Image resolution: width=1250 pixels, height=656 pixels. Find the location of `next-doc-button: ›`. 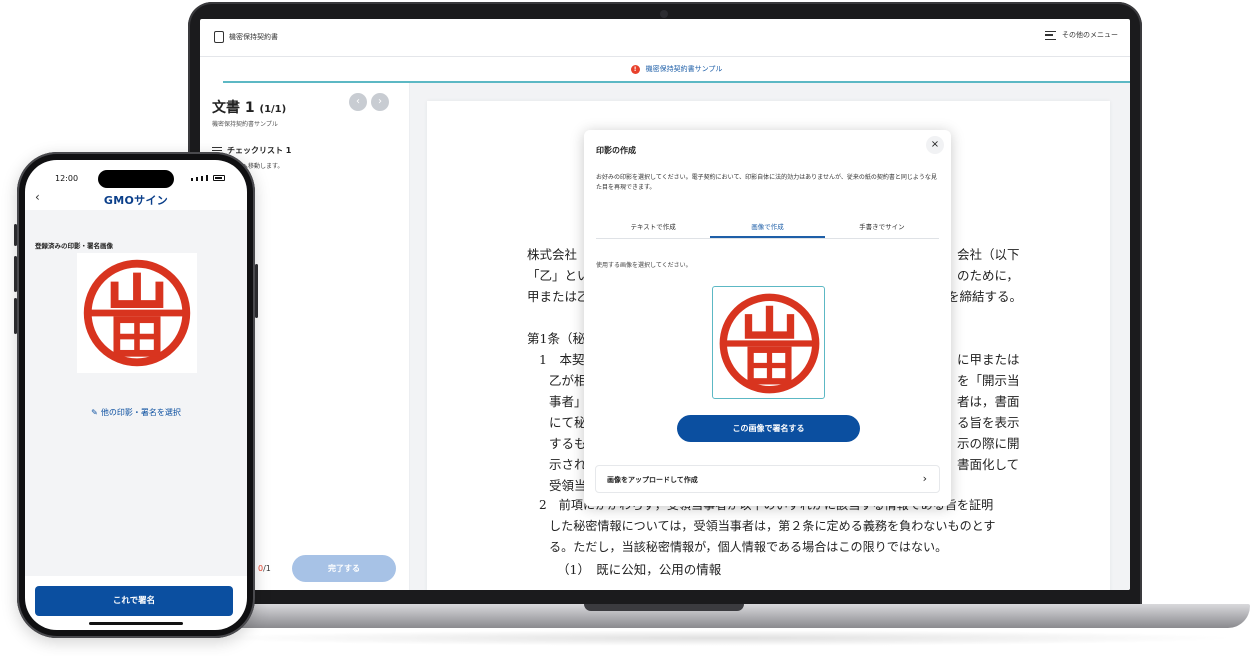

next-doc-button: › is located at coordinates (380, 102).